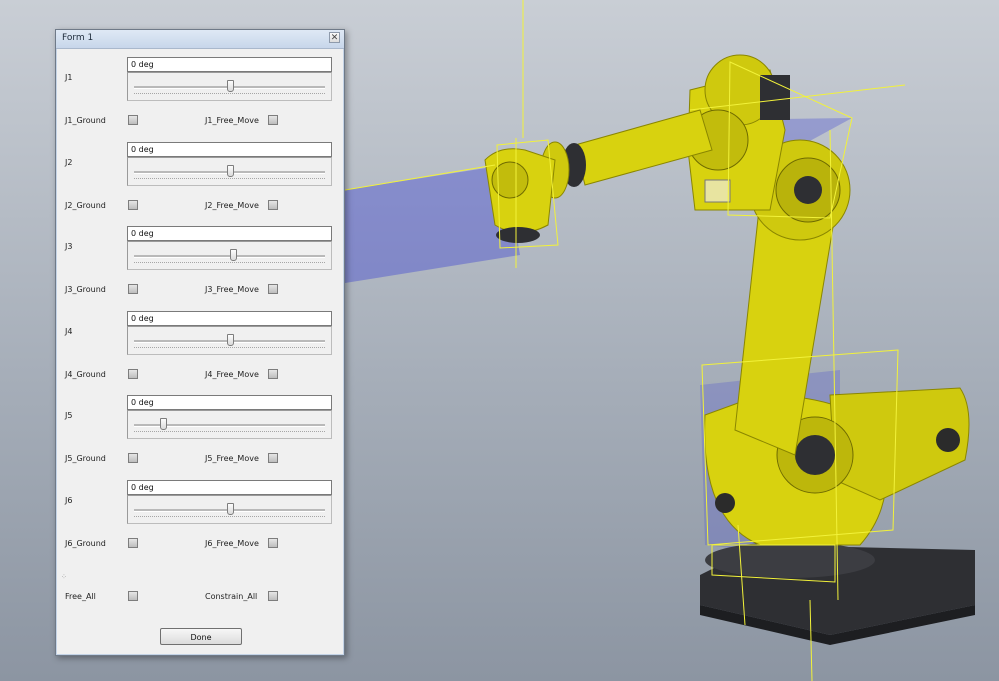 The width and height of the screenshot is (999, 681). Describe the element at coordinates (273, 120) in the screenshot. I see `free-move-checkbox-j1` at that location.